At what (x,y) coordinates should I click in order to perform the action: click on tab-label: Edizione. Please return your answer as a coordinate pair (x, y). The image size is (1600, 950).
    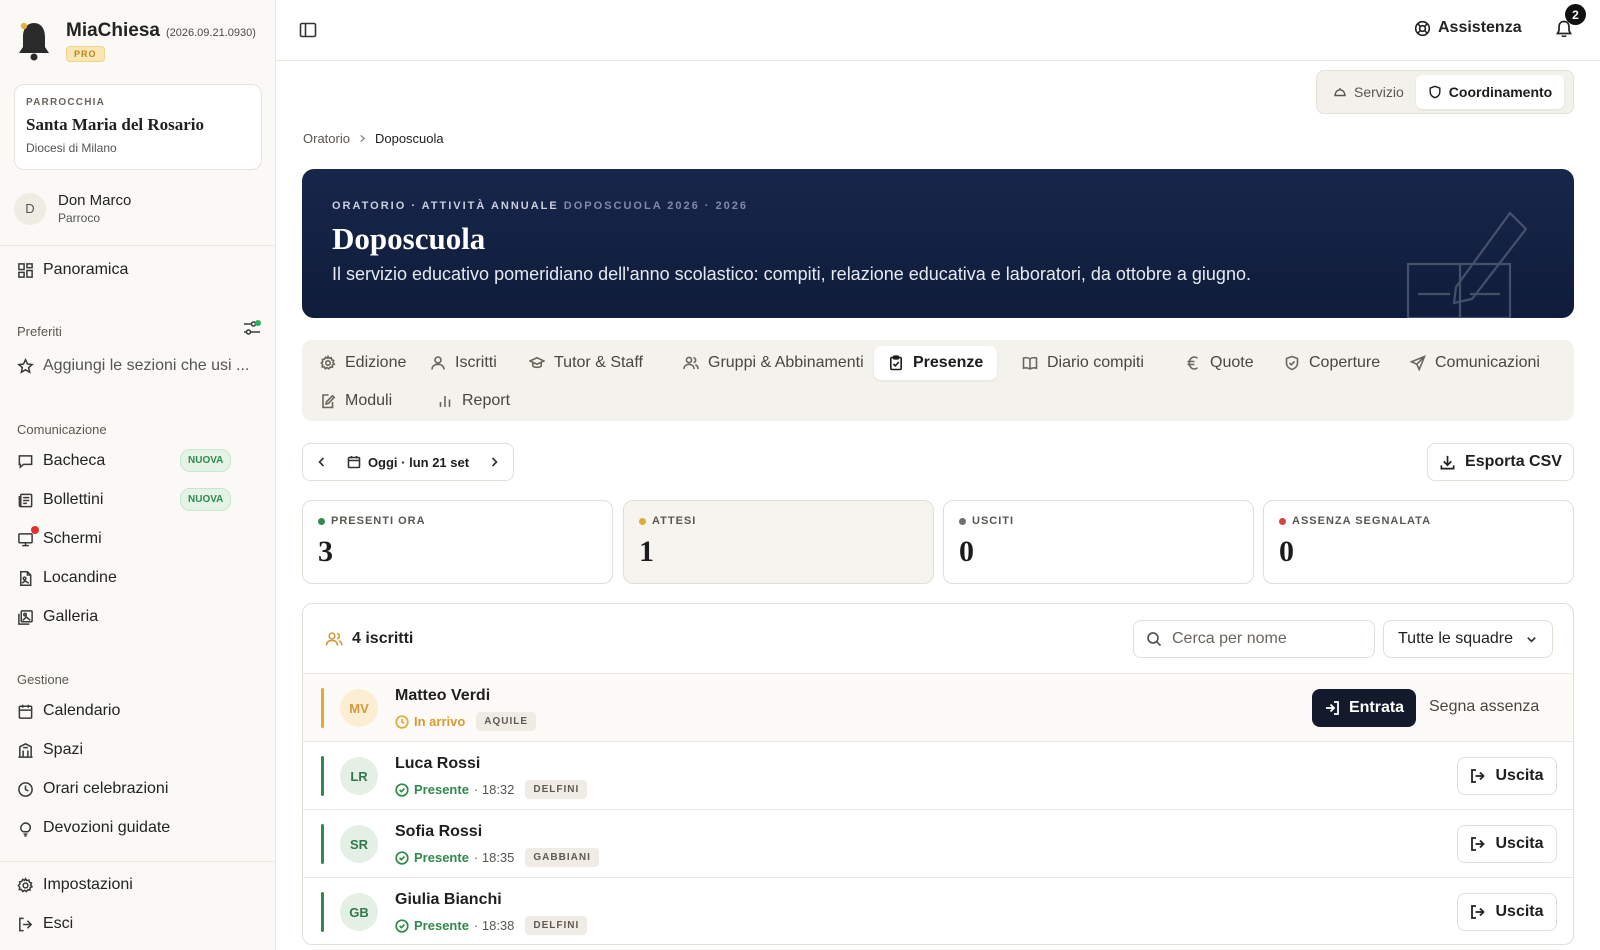
    Looking at the image, I should click on (376, 362).